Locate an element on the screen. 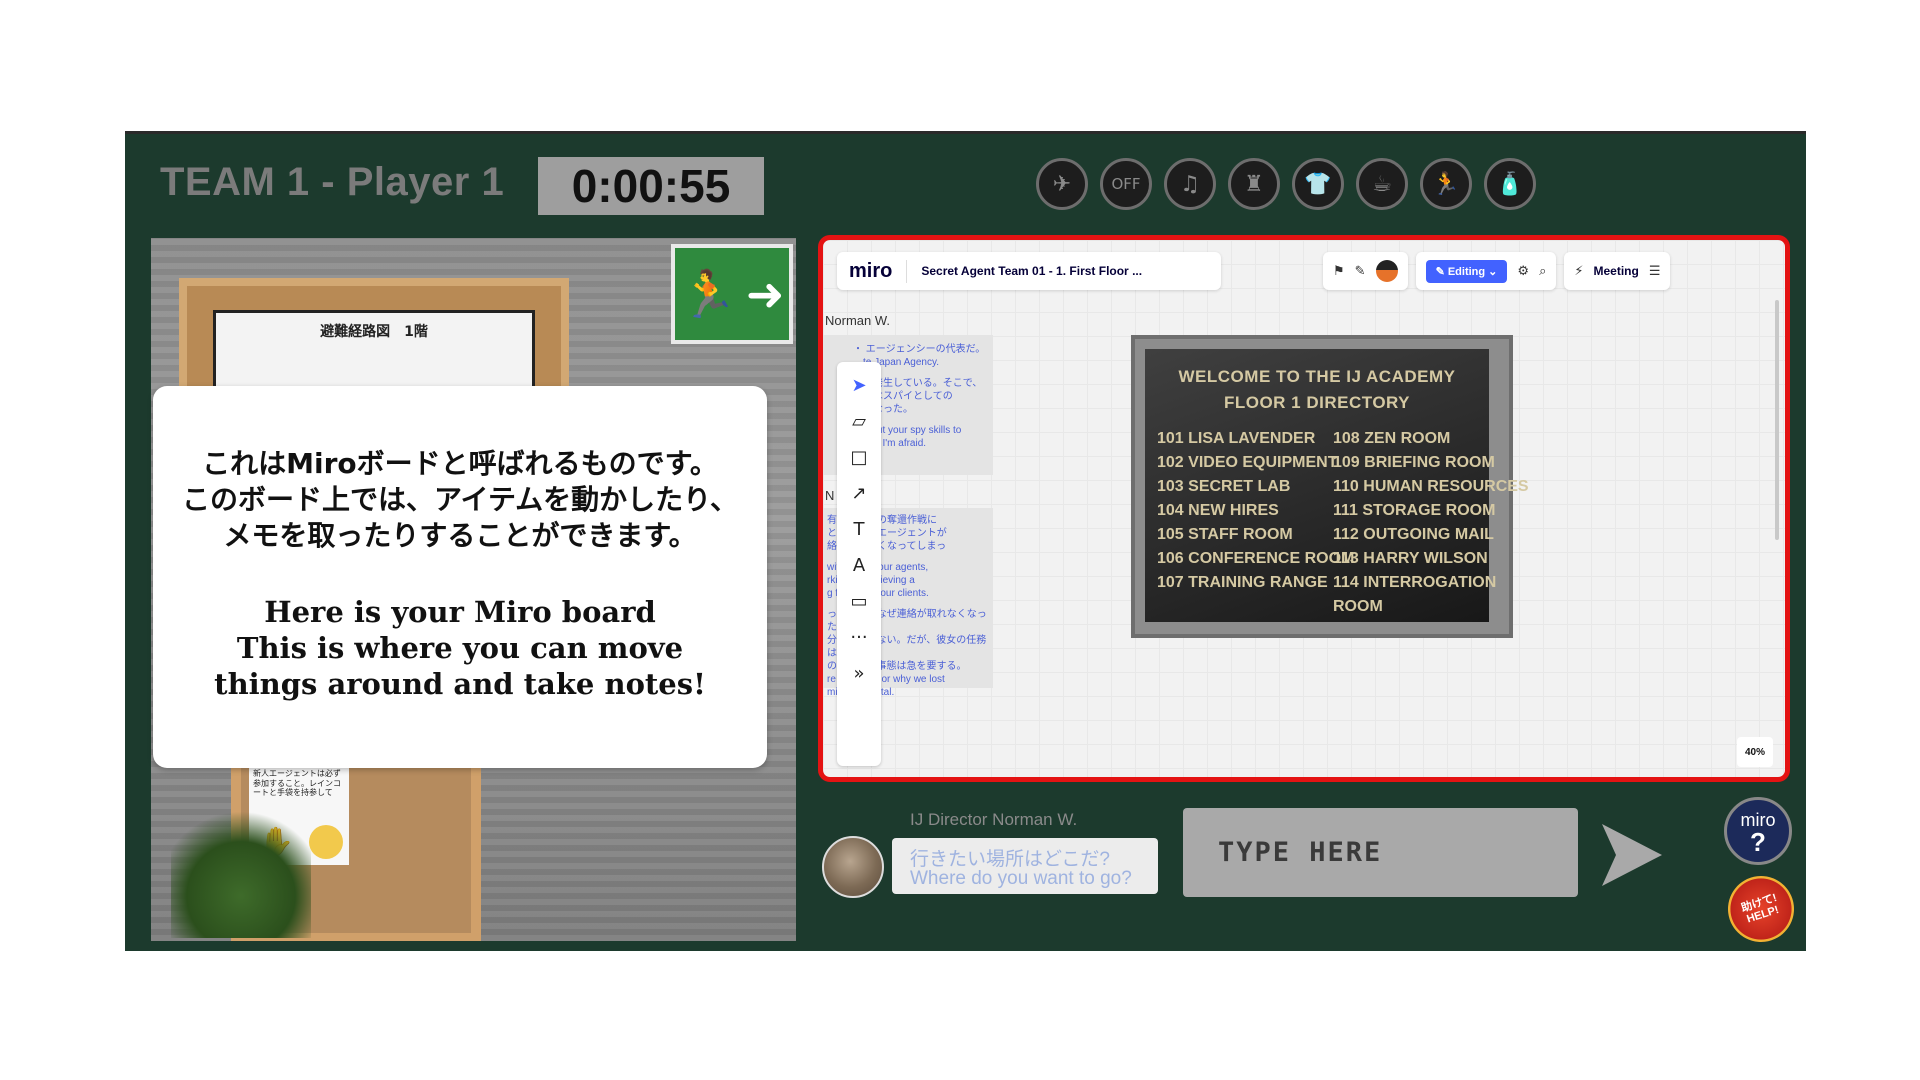 The image size is (1920, 1080). meeting-button: Meeting is located at coordinates (1615, 271).